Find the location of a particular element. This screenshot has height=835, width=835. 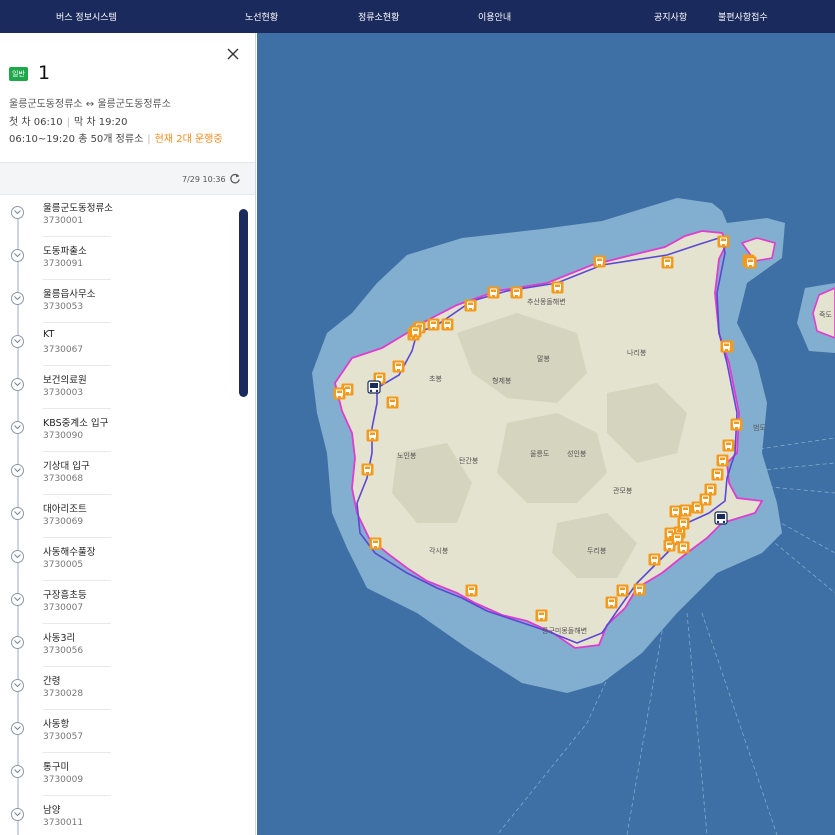

stop-name: 기상대 입구 is located at coordinates (66, 466).